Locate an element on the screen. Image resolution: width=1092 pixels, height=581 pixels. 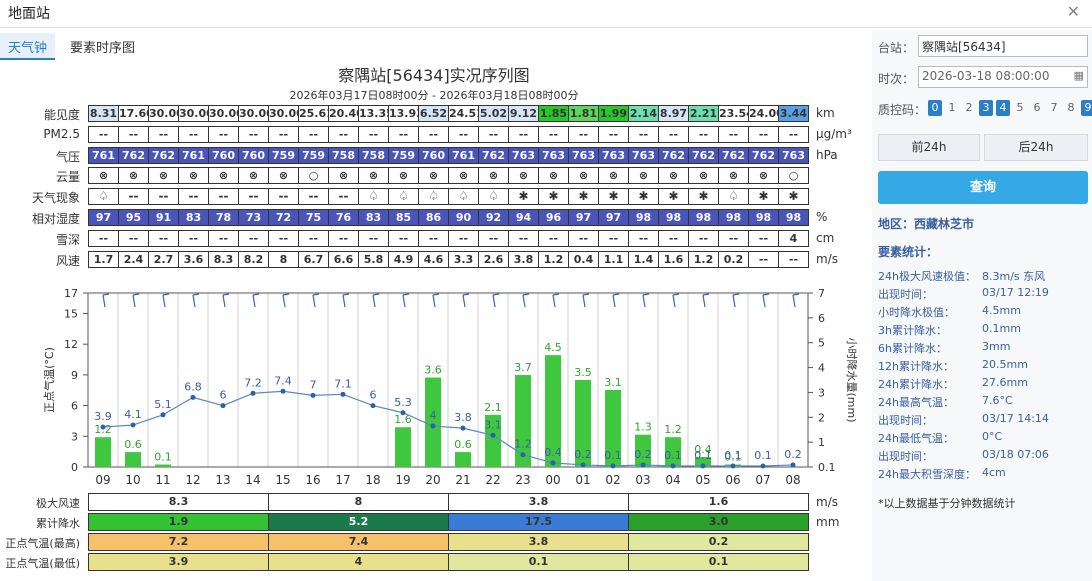
summary-row-label: 累计降水 is located at coordinates (58, 523).